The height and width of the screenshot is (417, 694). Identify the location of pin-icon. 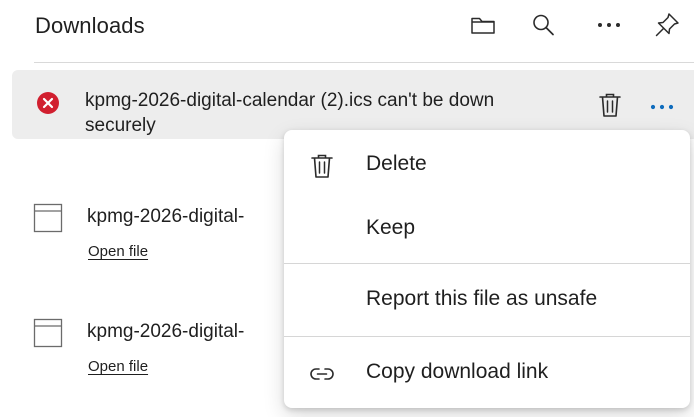
(667, 25).